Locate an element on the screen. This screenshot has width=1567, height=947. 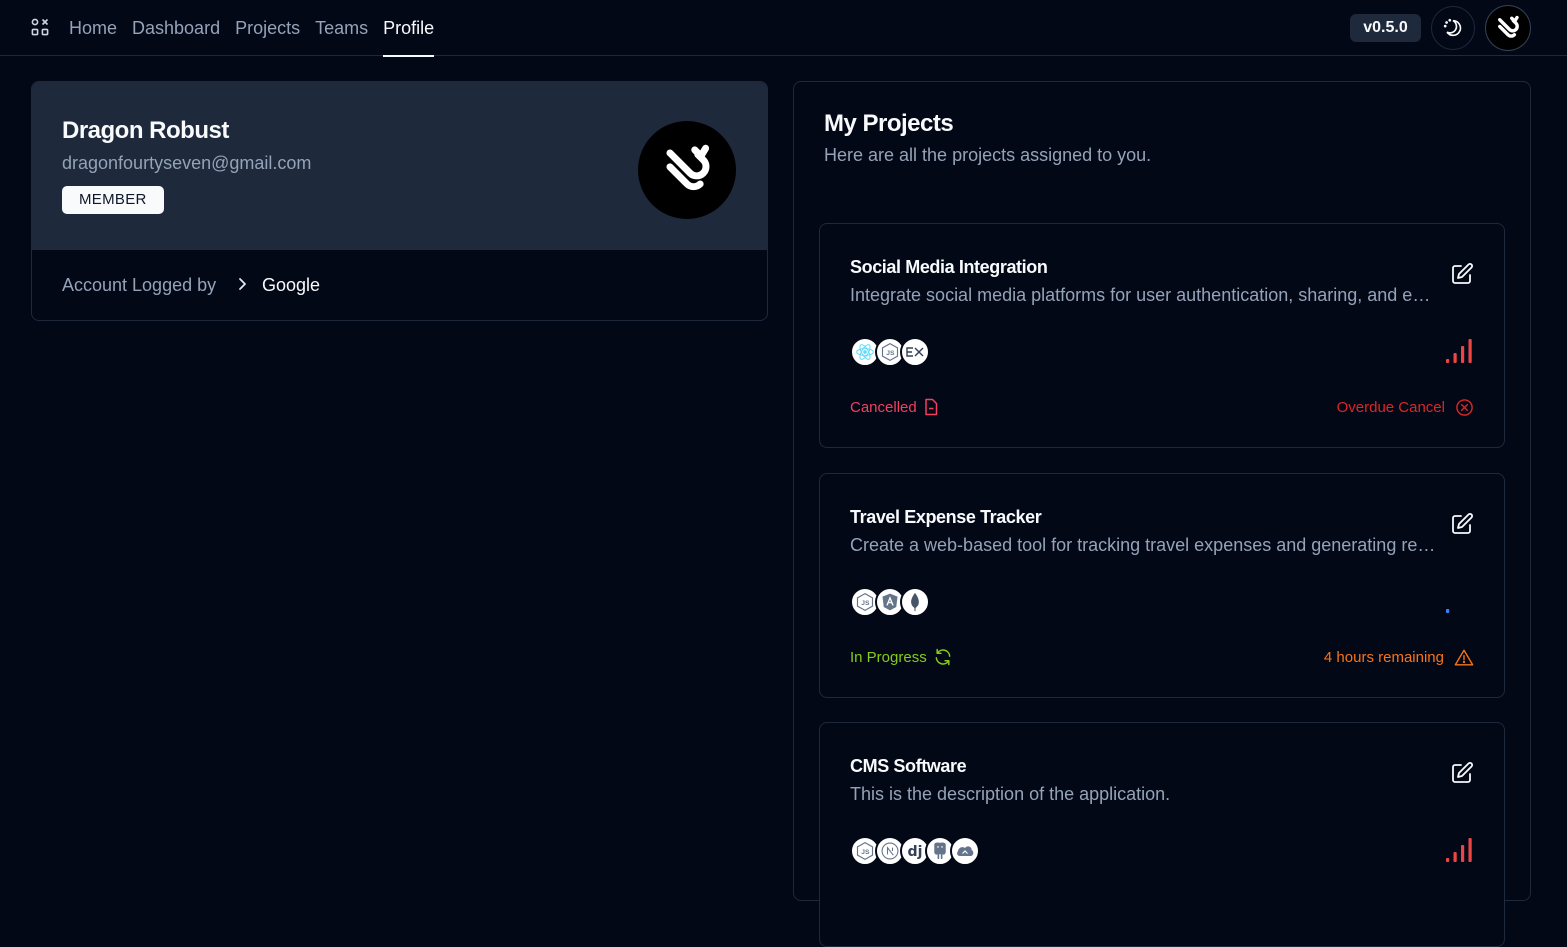
nav-projects: Projects is located at coordinates (267, 28).